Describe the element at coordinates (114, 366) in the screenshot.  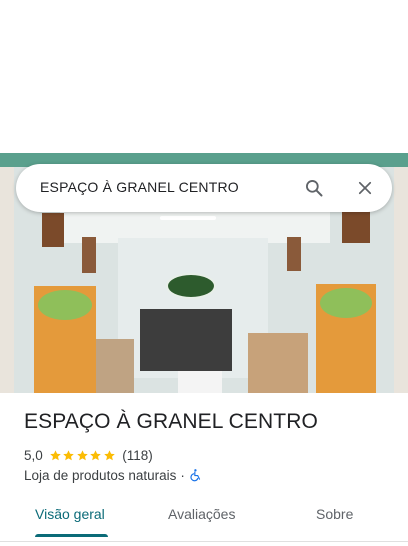
I see `jar-rack-left` at that location.